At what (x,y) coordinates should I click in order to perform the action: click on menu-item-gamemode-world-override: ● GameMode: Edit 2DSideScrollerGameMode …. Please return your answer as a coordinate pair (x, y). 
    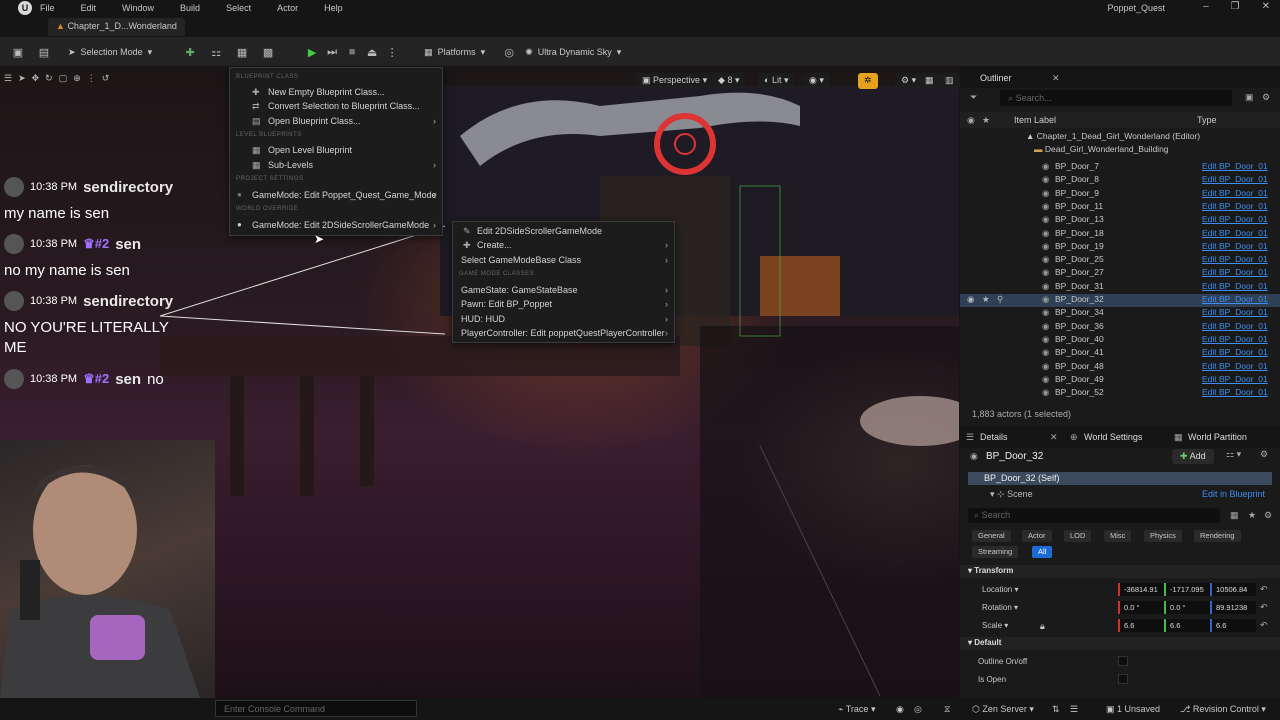
    Looking at the image, I should click on (336, 225).